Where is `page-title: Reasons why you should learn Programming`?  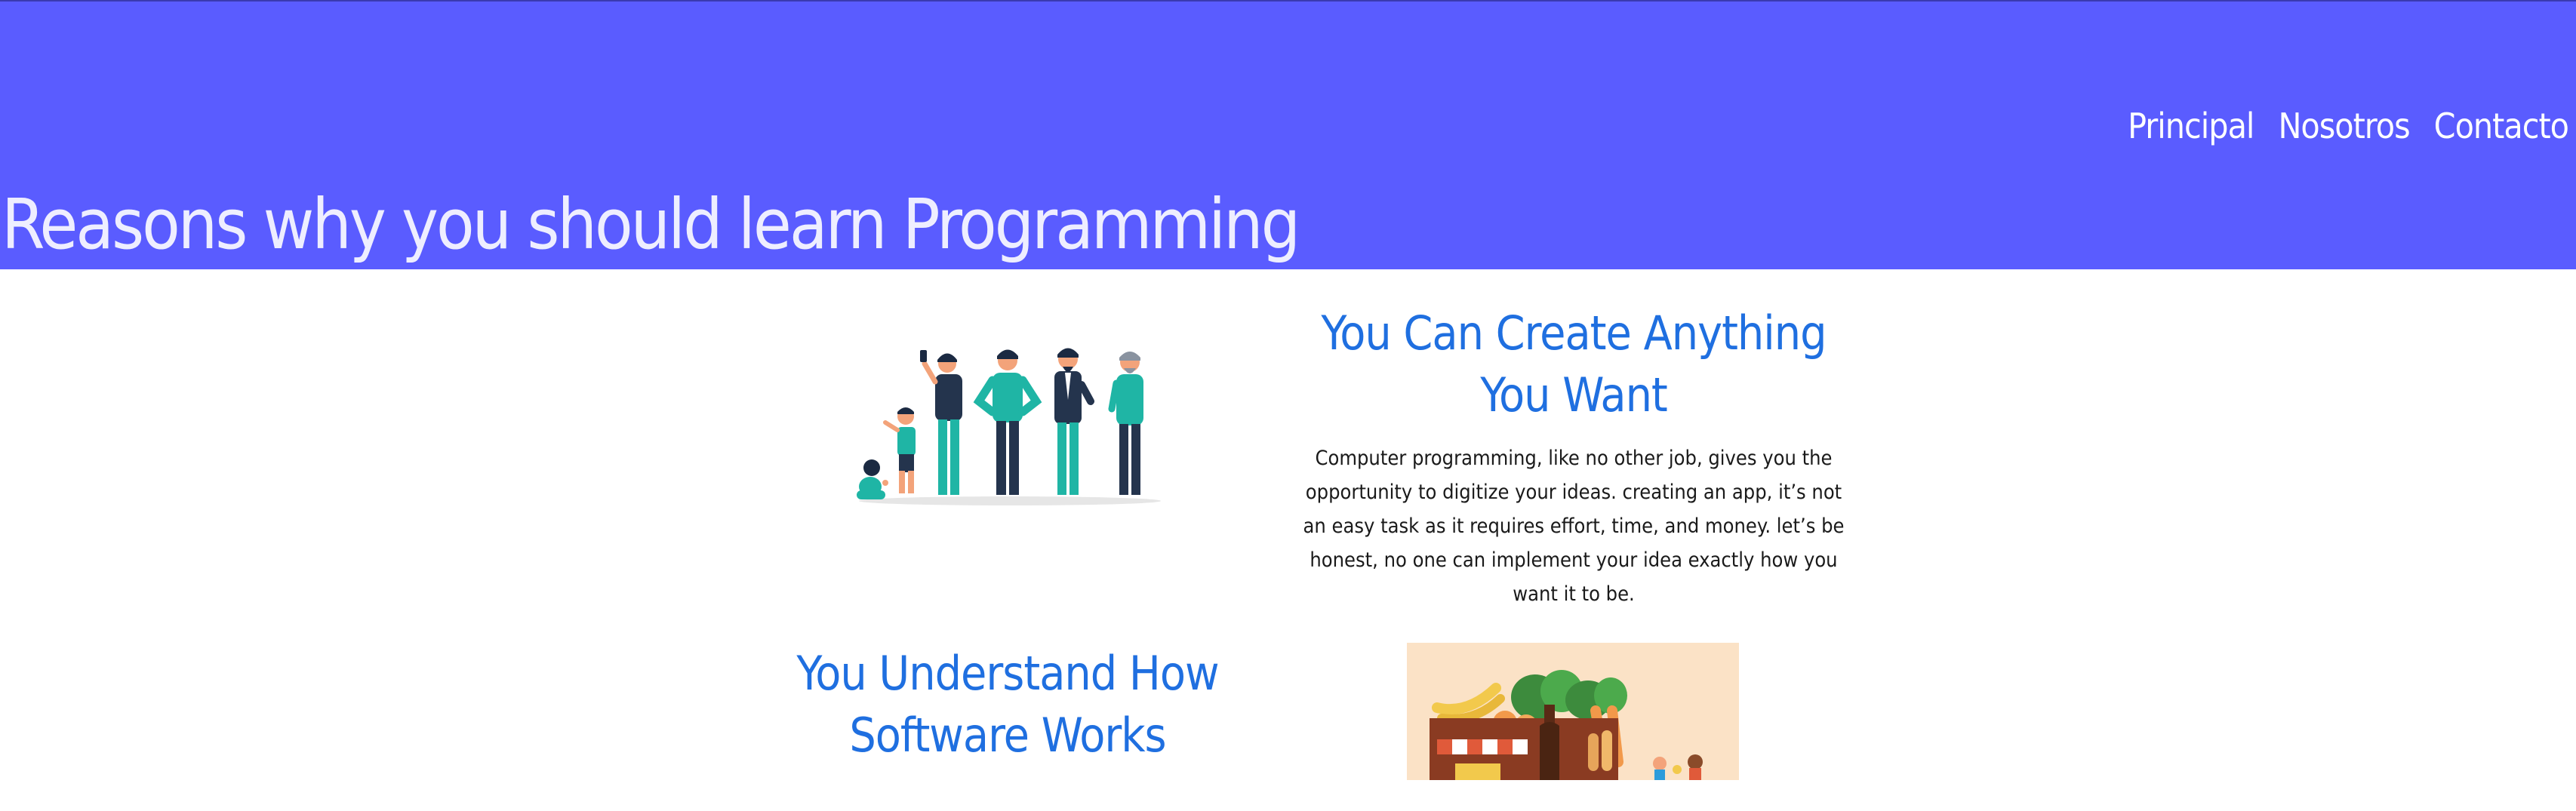 page-title: Reasons why you should learn Programming is located at coordinates (651, 224).